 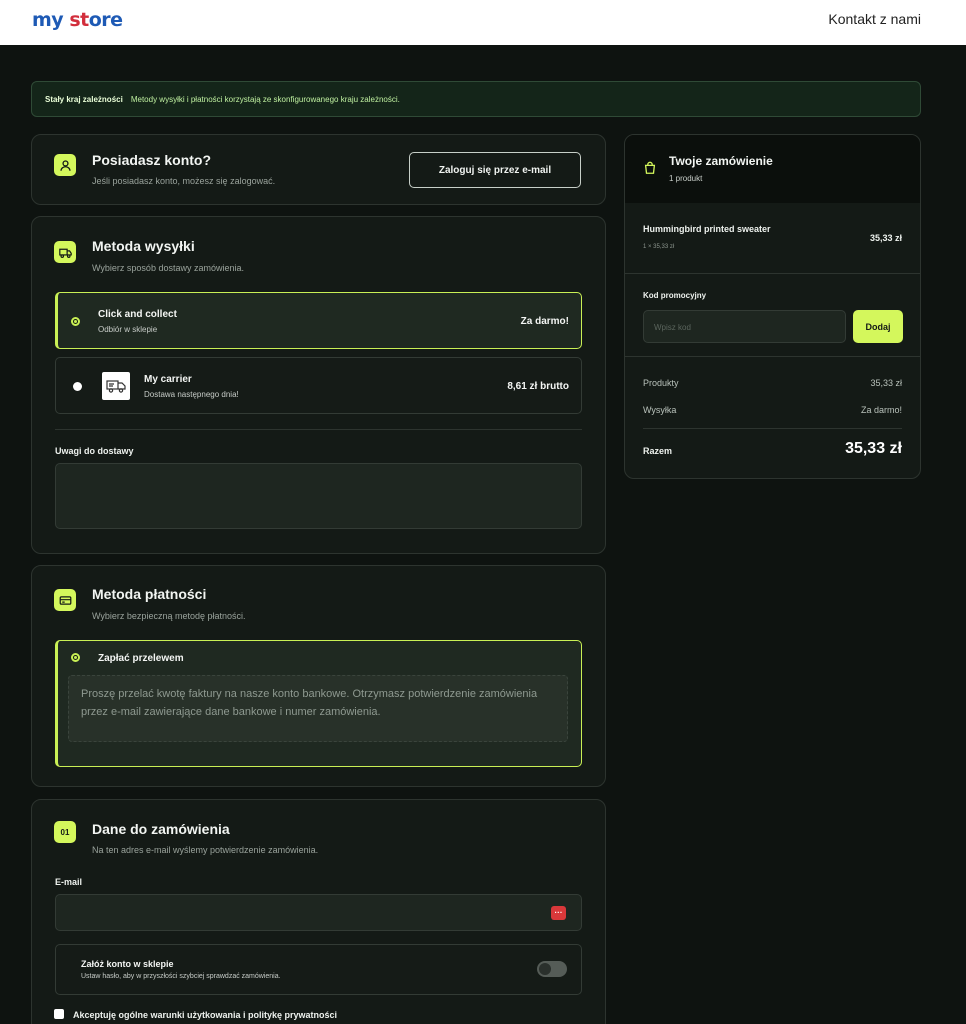 What do you see at coordinates (149, 594) in the screenshot?
I see `payment-title: Metoda płatności` at bounding box center [149, 594].